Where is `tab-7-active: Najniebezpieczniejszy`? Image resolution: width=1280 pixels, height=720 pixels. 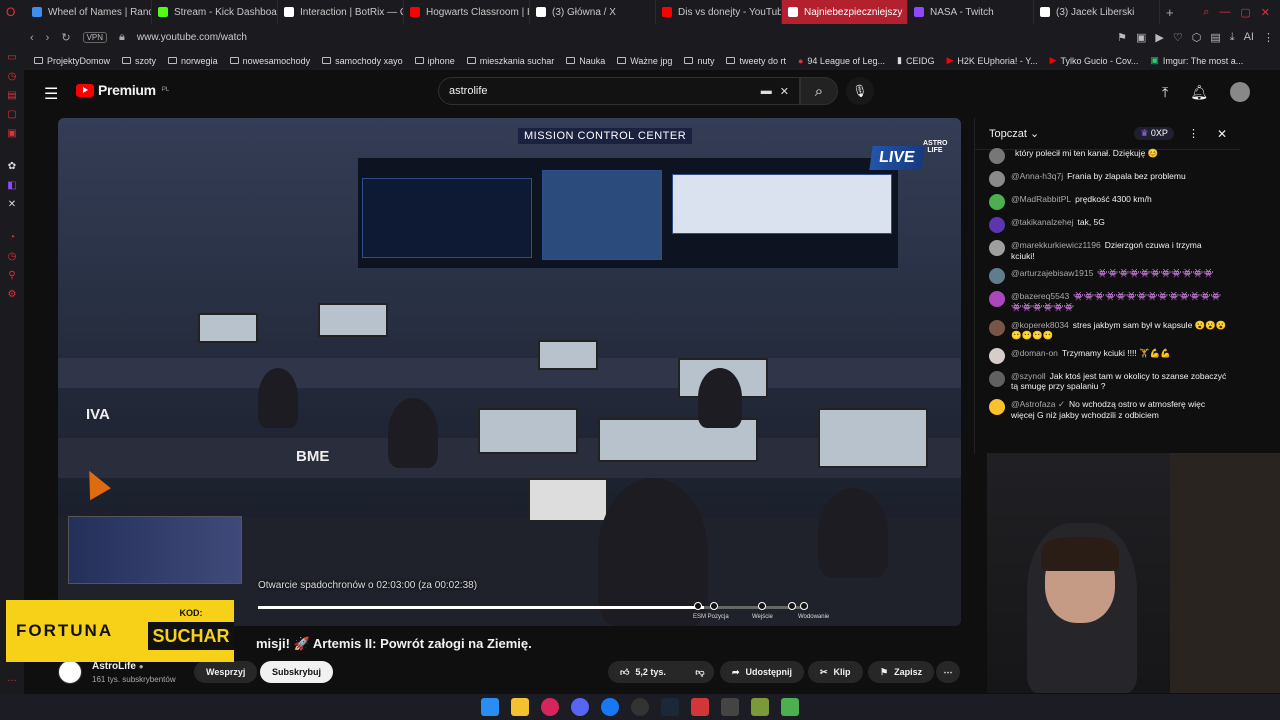
tab-7-active: Najniebezpieczniejszy is located at coordinates (845, 12).